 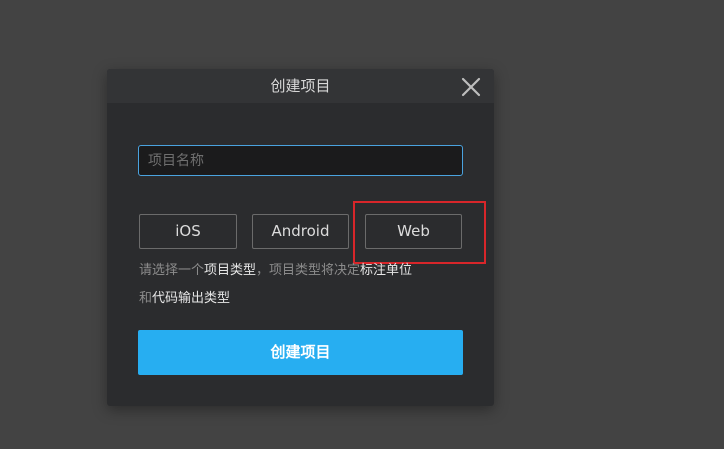 What do you see at coordinates (172, 270) in the screenshot?
I see `hint-text: 请选择一个` at bounding box center [172, 270].